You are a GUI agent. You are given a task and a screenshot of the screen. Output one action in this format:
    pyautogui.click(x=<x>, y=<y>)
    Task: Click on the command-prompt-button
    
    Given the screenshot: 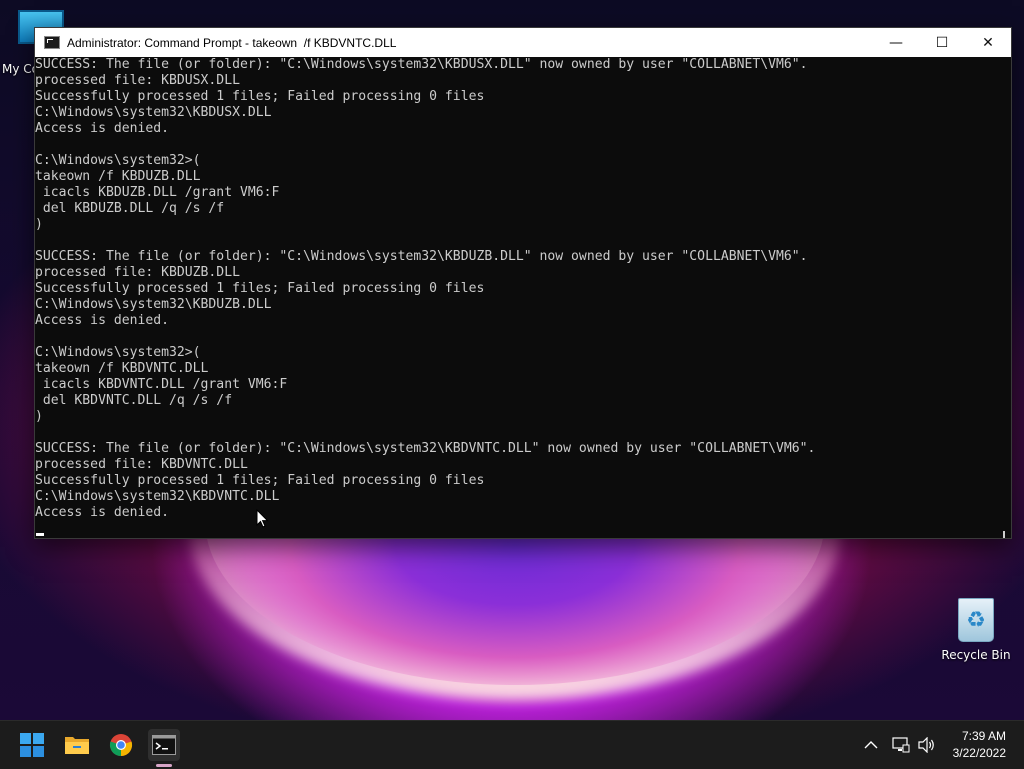 What is the action you would take?
    pyautogui.click(x=164, y=745)
    